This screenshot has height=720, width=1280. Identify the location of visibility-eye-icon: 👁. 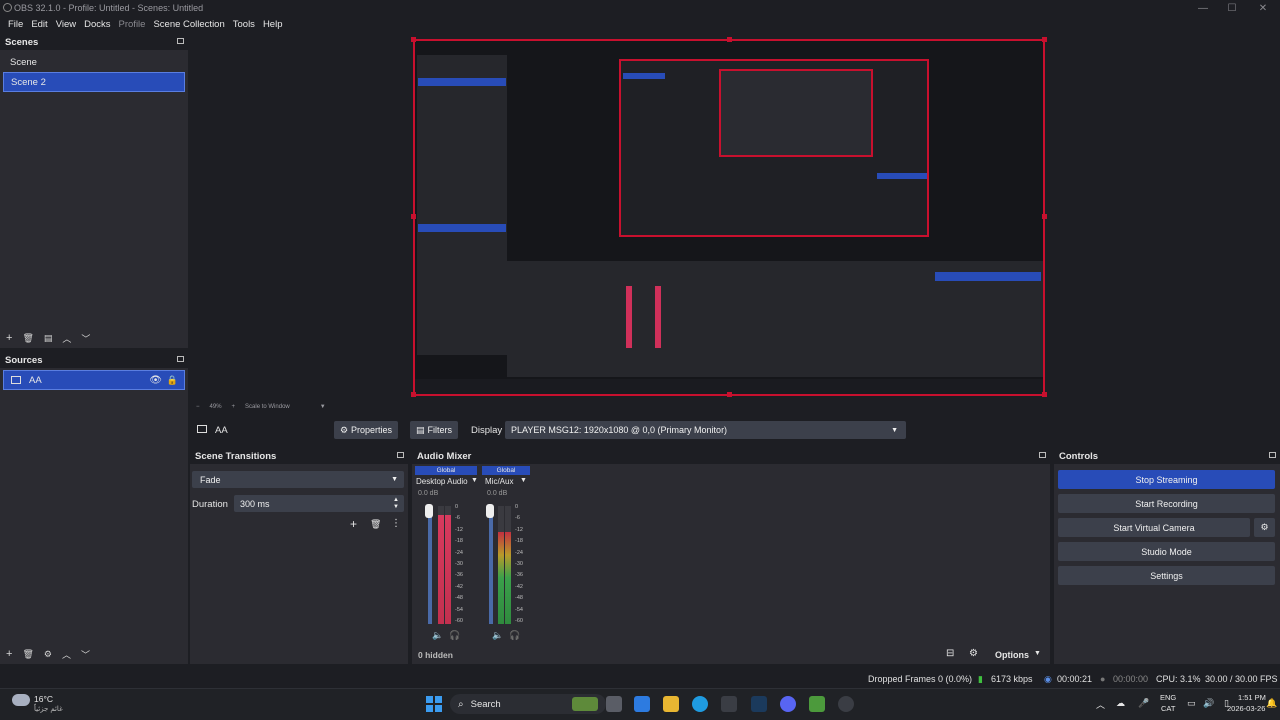
(155, 380).